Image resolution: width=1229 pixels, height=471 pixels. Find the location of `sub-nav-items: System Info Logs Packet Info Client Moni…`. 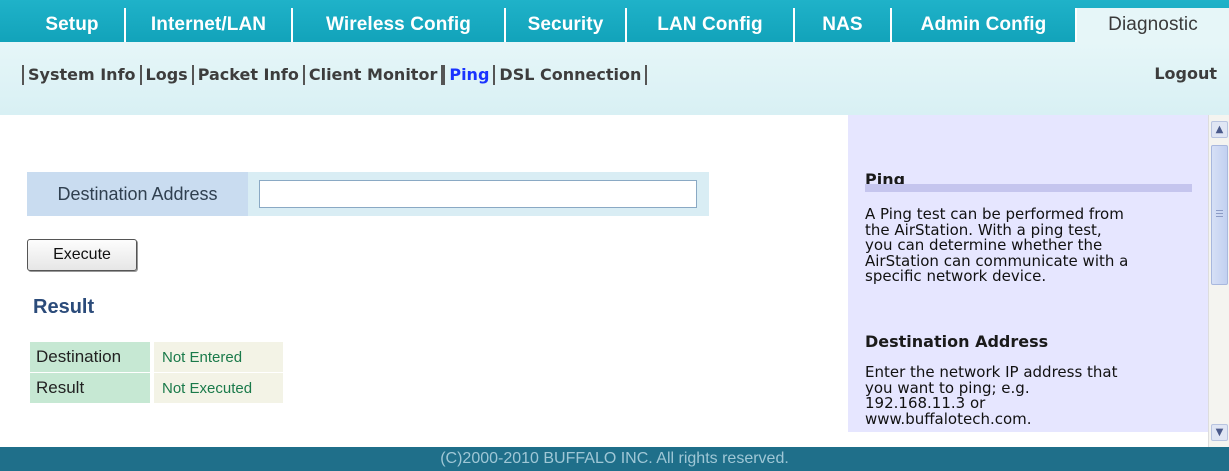

sub-nav-items: System Info Logs Packet Info Client Moni… is located at coordinates (335, 75).